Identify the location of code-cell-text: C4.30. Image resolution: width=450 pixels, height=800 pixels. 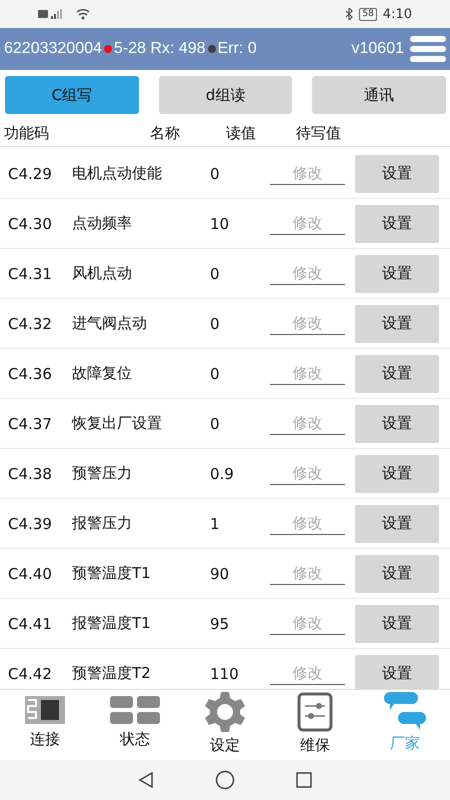
(30, 223).